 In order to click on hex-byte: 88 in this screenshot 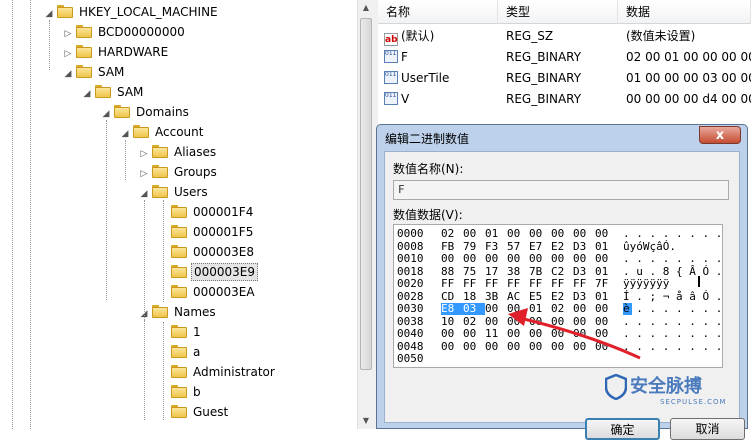, I will do `click(452, 271)`.